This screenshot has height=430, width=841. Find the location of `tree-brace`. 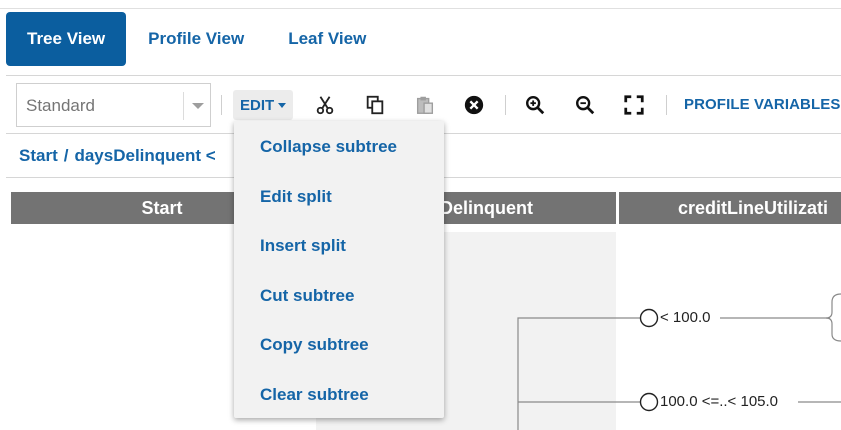

tree-brace is located at coordinates (833, 317).